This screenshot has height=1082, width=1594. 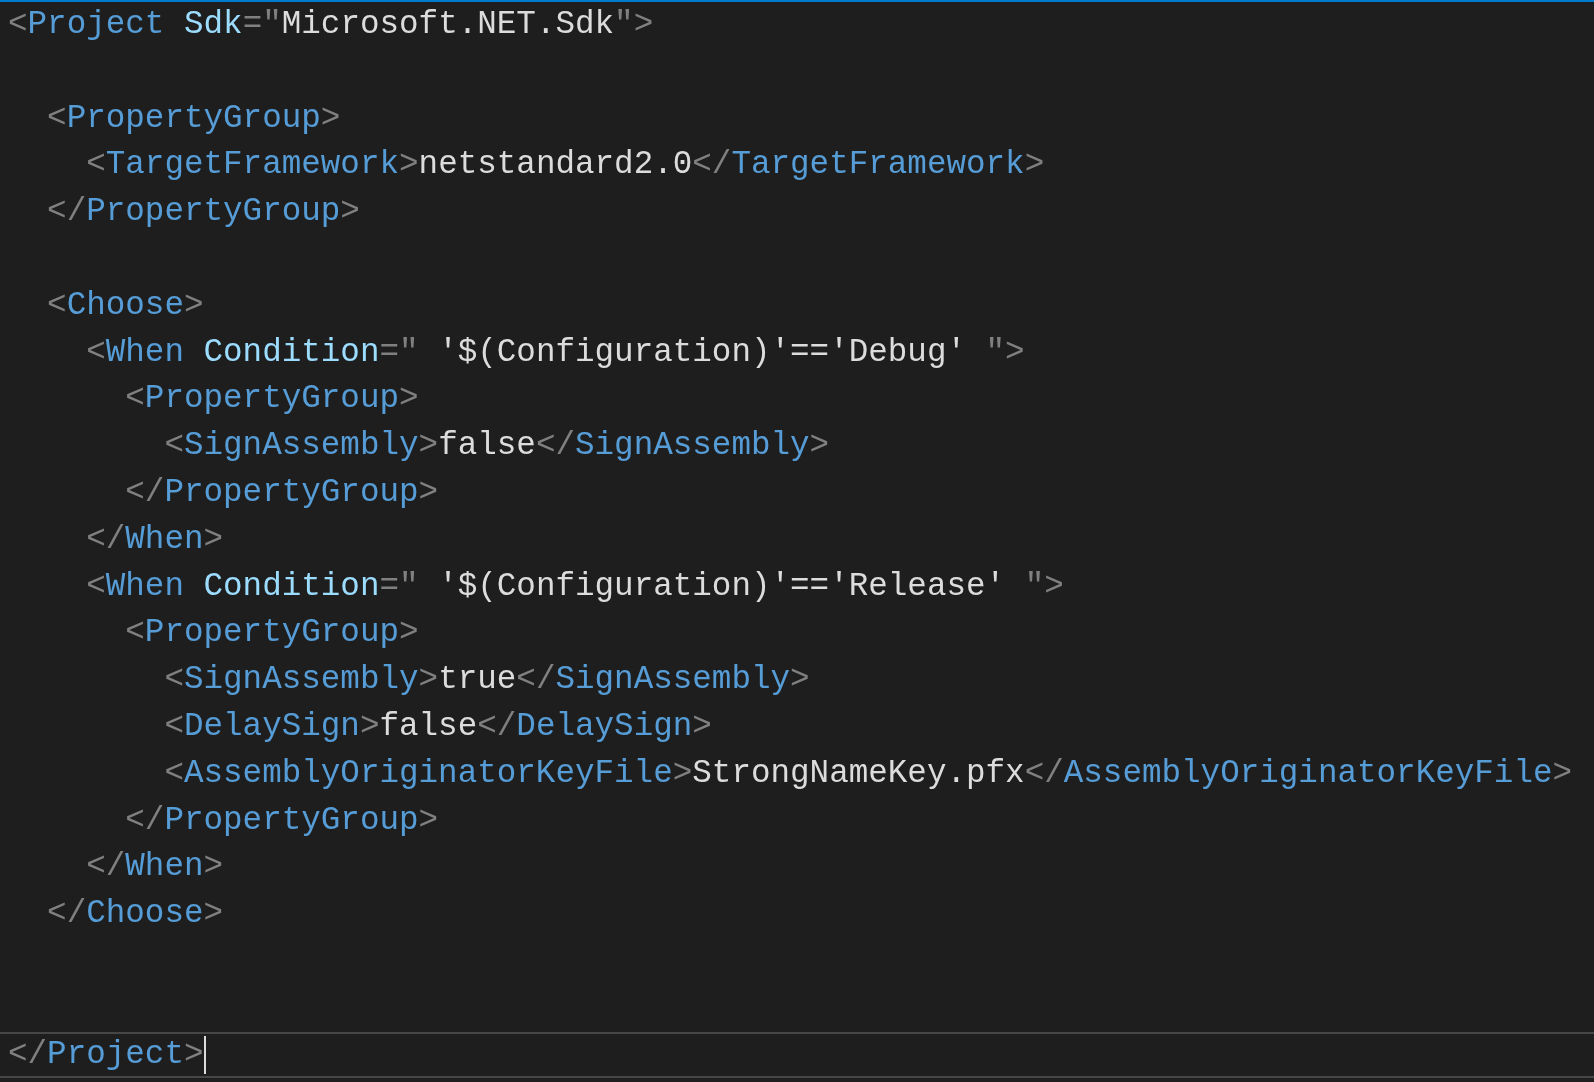 What do you see at coordinates (437, 726) in the screenshot?
I see `code-line: <DelaySign>false</DelaySign>` at bounding box center [437, 726].